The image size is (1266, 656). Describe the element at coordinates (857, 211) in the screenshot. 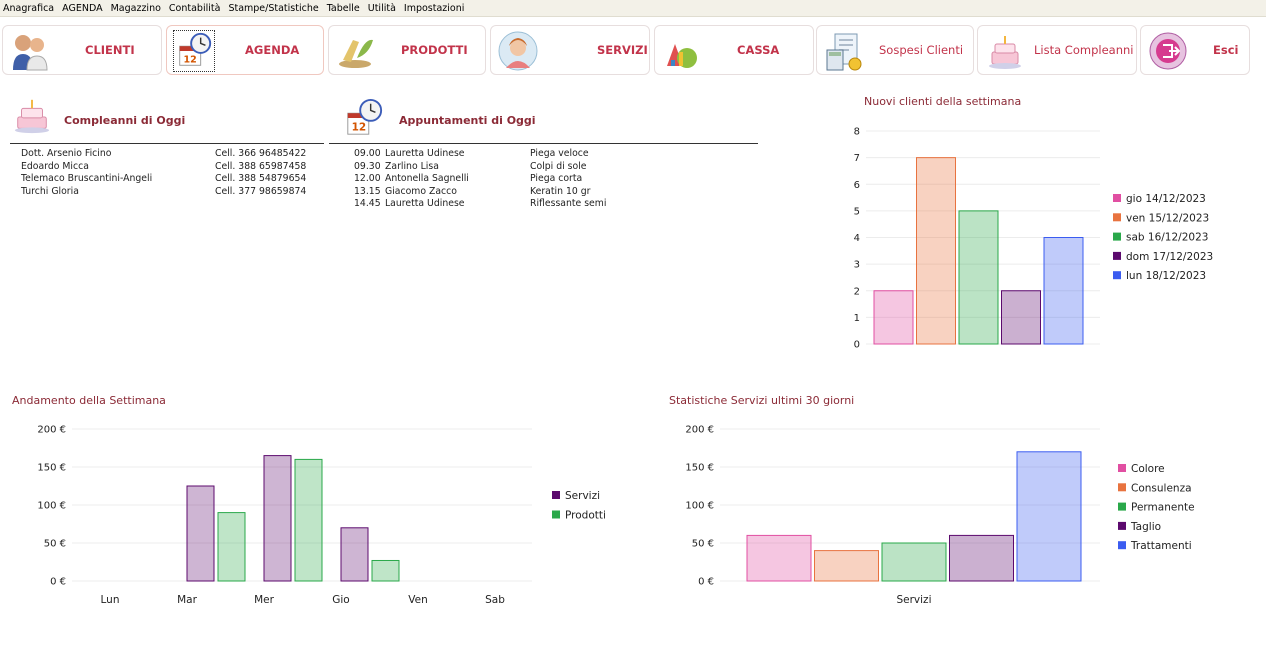

I see `y-tick-label: 5` at that location.